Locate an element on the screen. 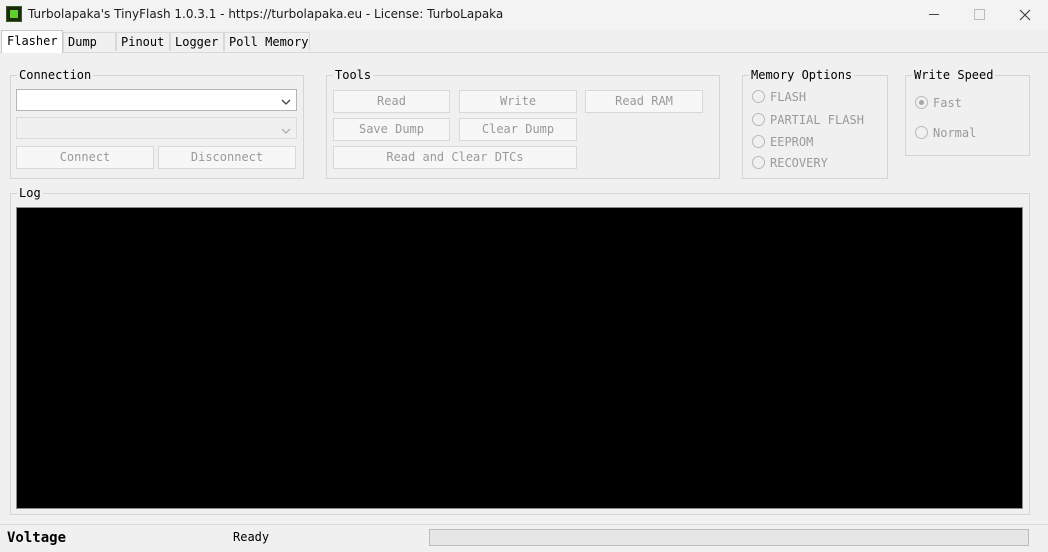 The height and width of the screenshot is (552, 1048). app-icon is located at coordinates (14, 14).